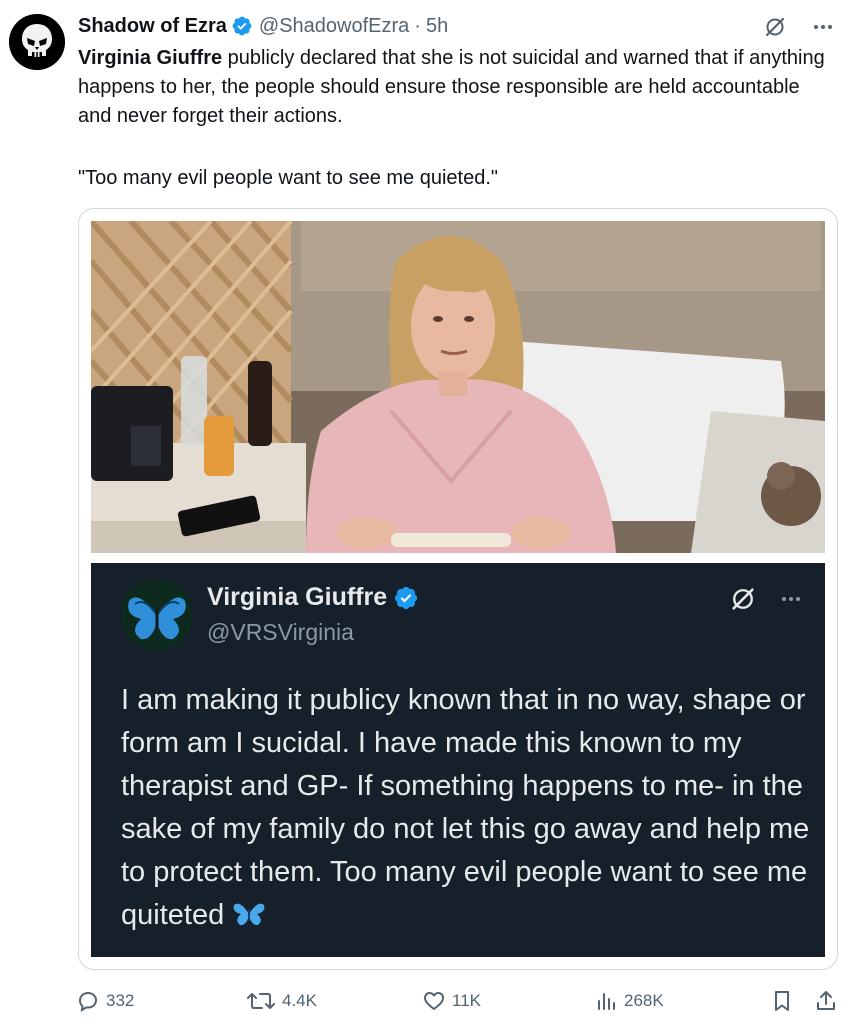 The height and width of the screenshot is (1024, 846). I want to click on like-count: 11K, so click(466, 1000).